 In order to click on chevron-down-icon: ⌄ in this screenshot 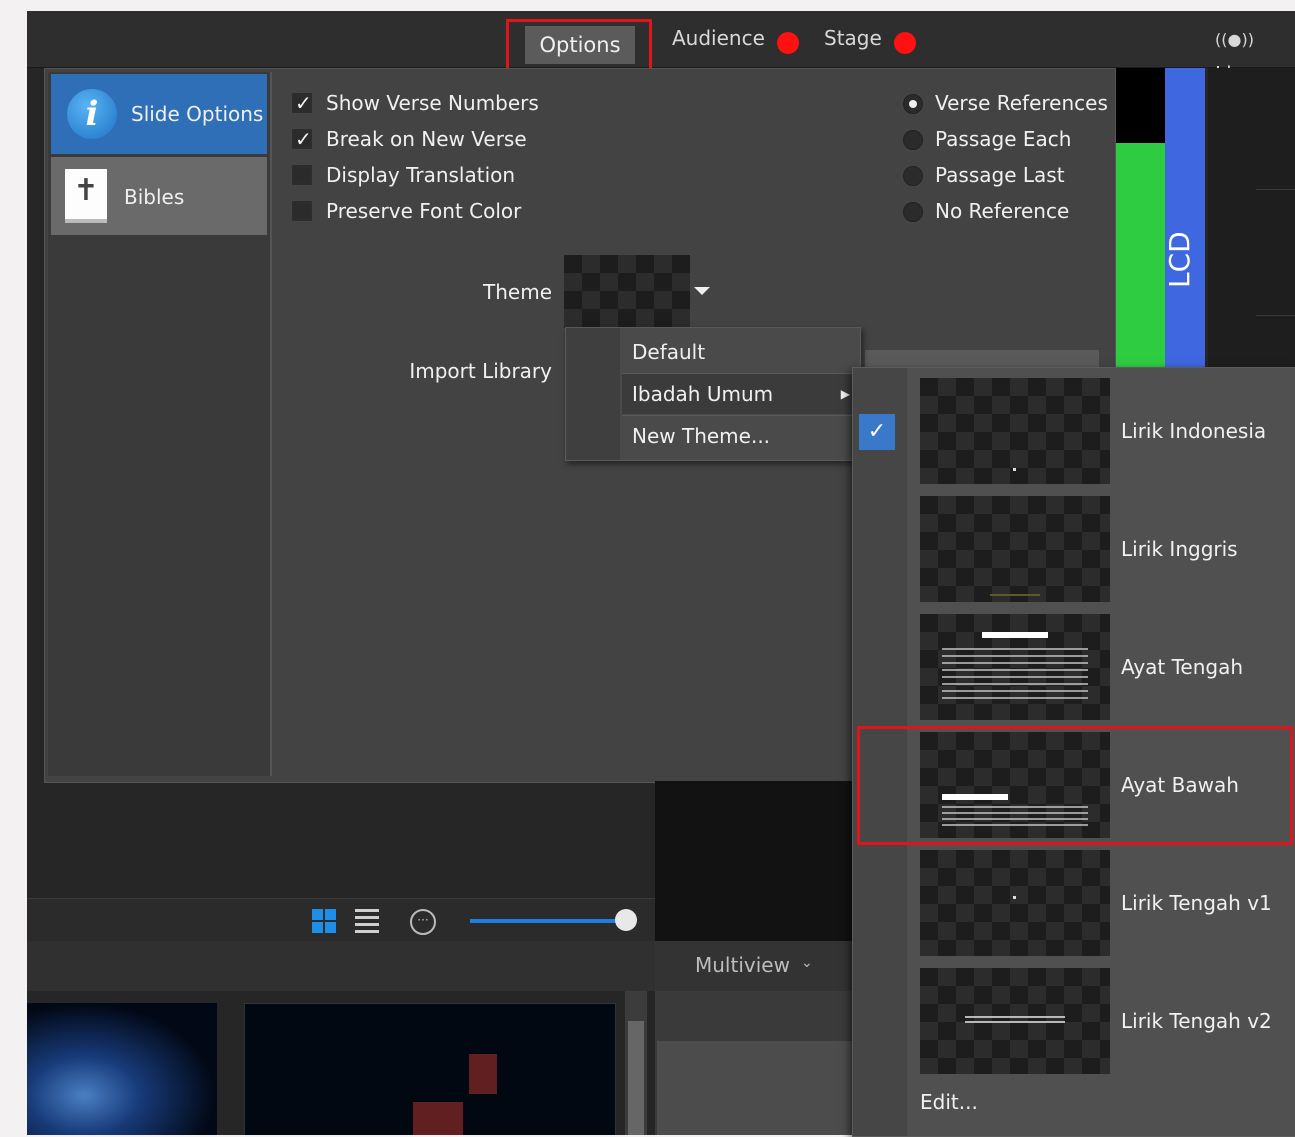, I will do `click(807, 963)`.